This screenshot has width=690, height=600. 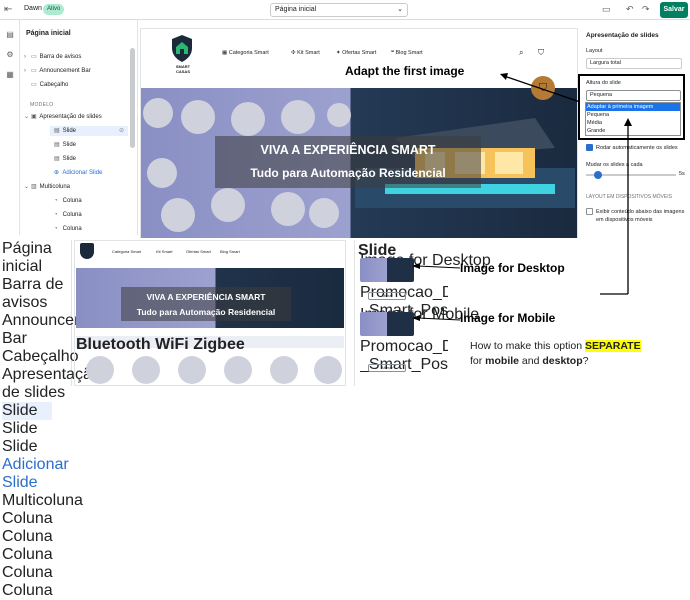 What do you see at coordinates (42, 501) in the screenshot?
I see `mini-item: Multicoluna` at bounding box center [42, 501].